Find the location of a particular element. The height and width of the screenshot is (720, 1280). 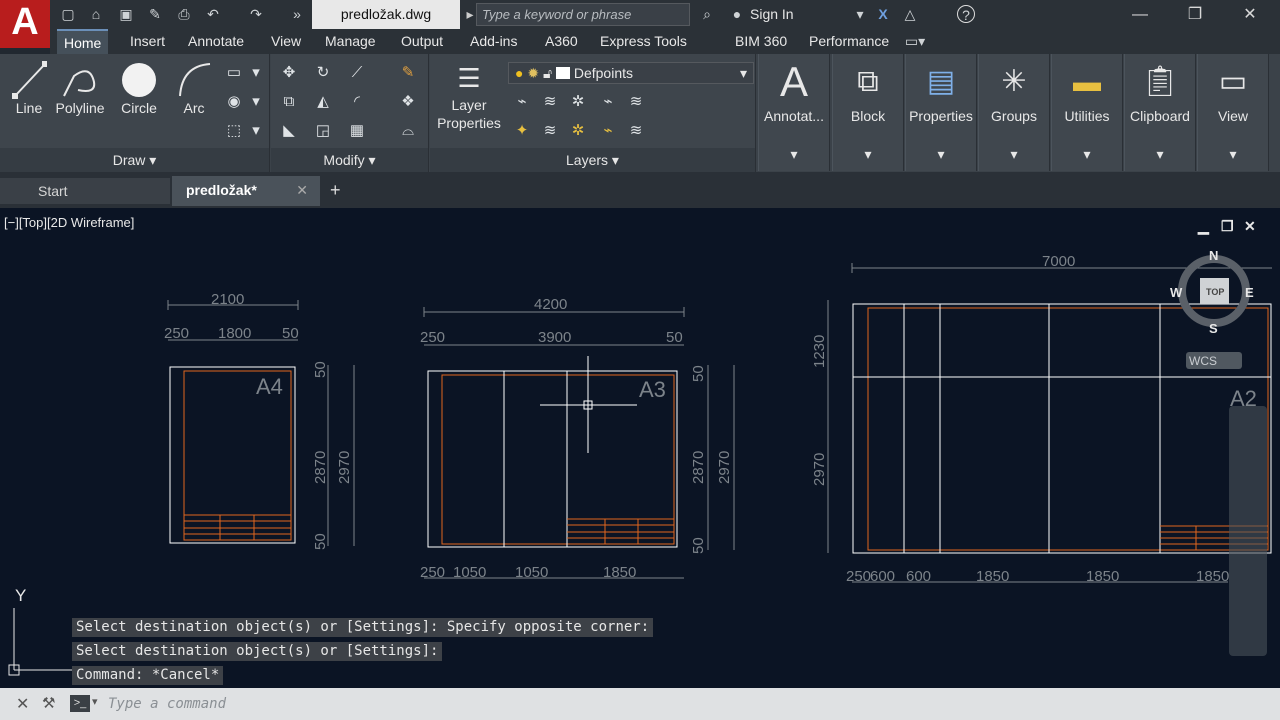

a3-title-block is located at coordinates (620, 531).